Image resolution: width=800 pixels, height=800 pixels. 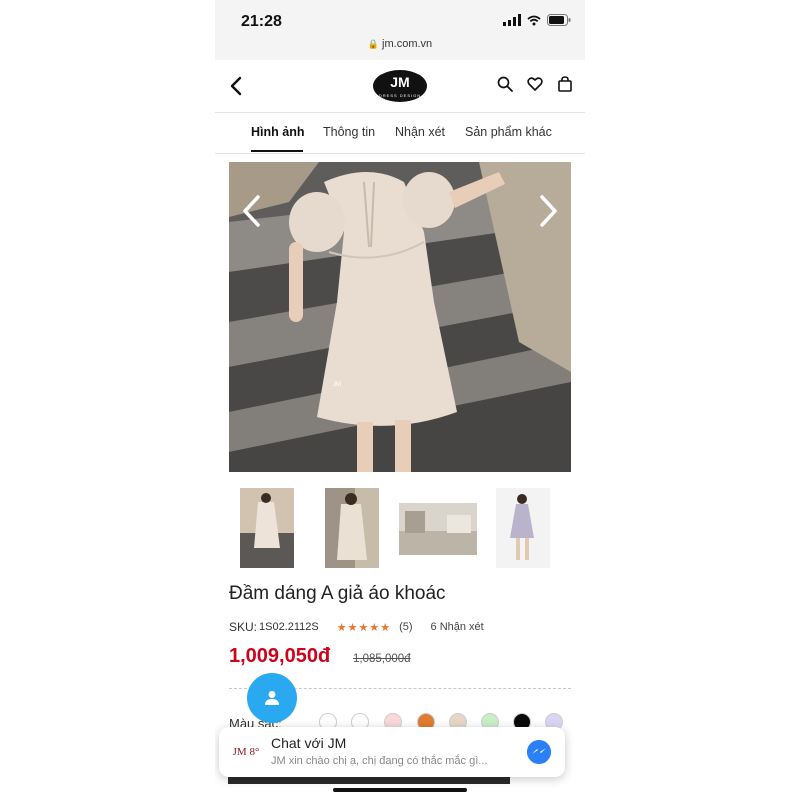 What do you see at coordinates (400, 790) in the screenshot?
I see `home-indicator` at bounding box center [400, 790].